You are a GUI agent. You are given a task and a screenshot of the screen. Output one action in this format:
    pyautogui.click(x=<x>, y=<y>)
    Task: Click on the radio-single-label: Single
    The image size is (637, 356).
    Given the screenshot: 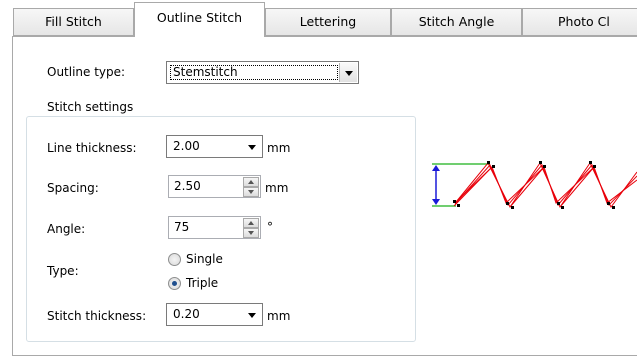 What is the action you would take?
    pyautogui.click(x=204, y=259)
    